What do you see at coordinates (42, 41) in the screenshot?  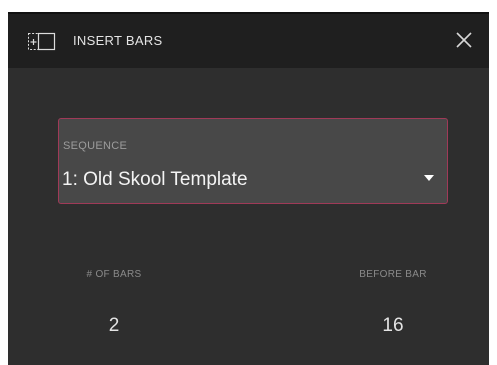 I see `insert-bars-icon` at bounding box center [42, 41].